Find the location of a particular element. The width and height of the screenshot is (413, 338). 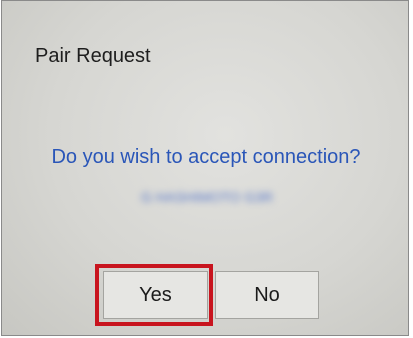

no-button: No is located at coordinates (267, 295).